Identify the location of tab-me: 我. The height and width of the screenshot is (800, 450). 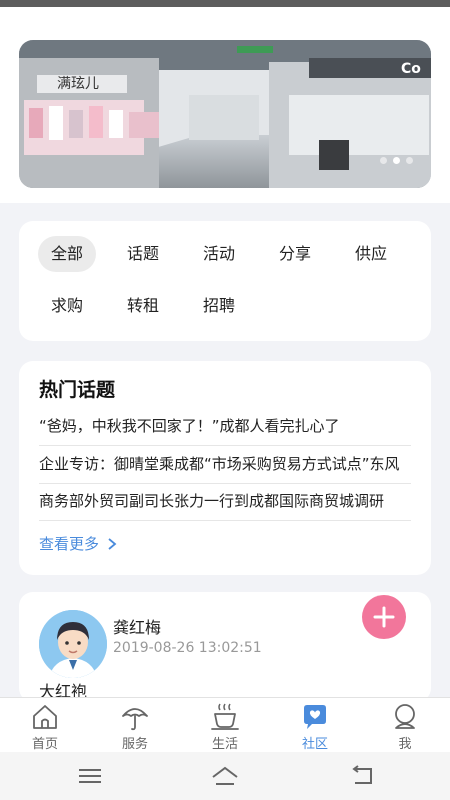
(405, 725).